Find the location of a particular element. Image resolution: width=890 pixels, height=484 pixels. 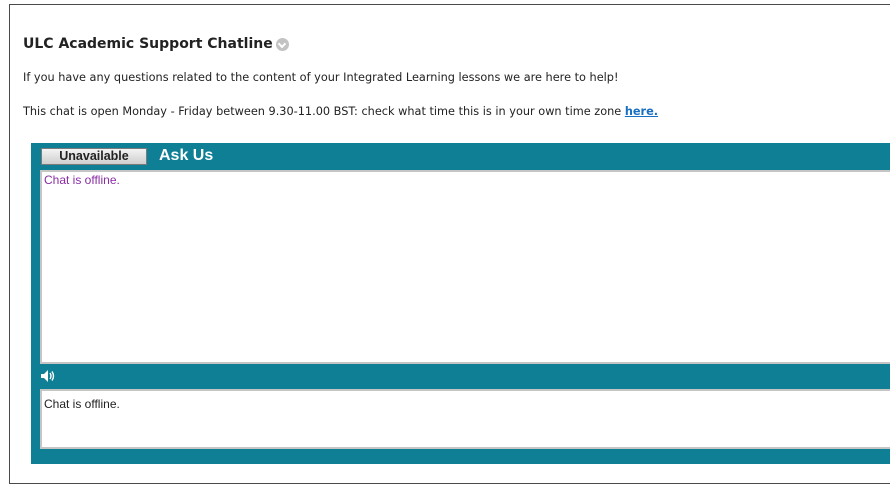

page-title: ULC Academic Support Chatline is located at coordinates (156, 44).